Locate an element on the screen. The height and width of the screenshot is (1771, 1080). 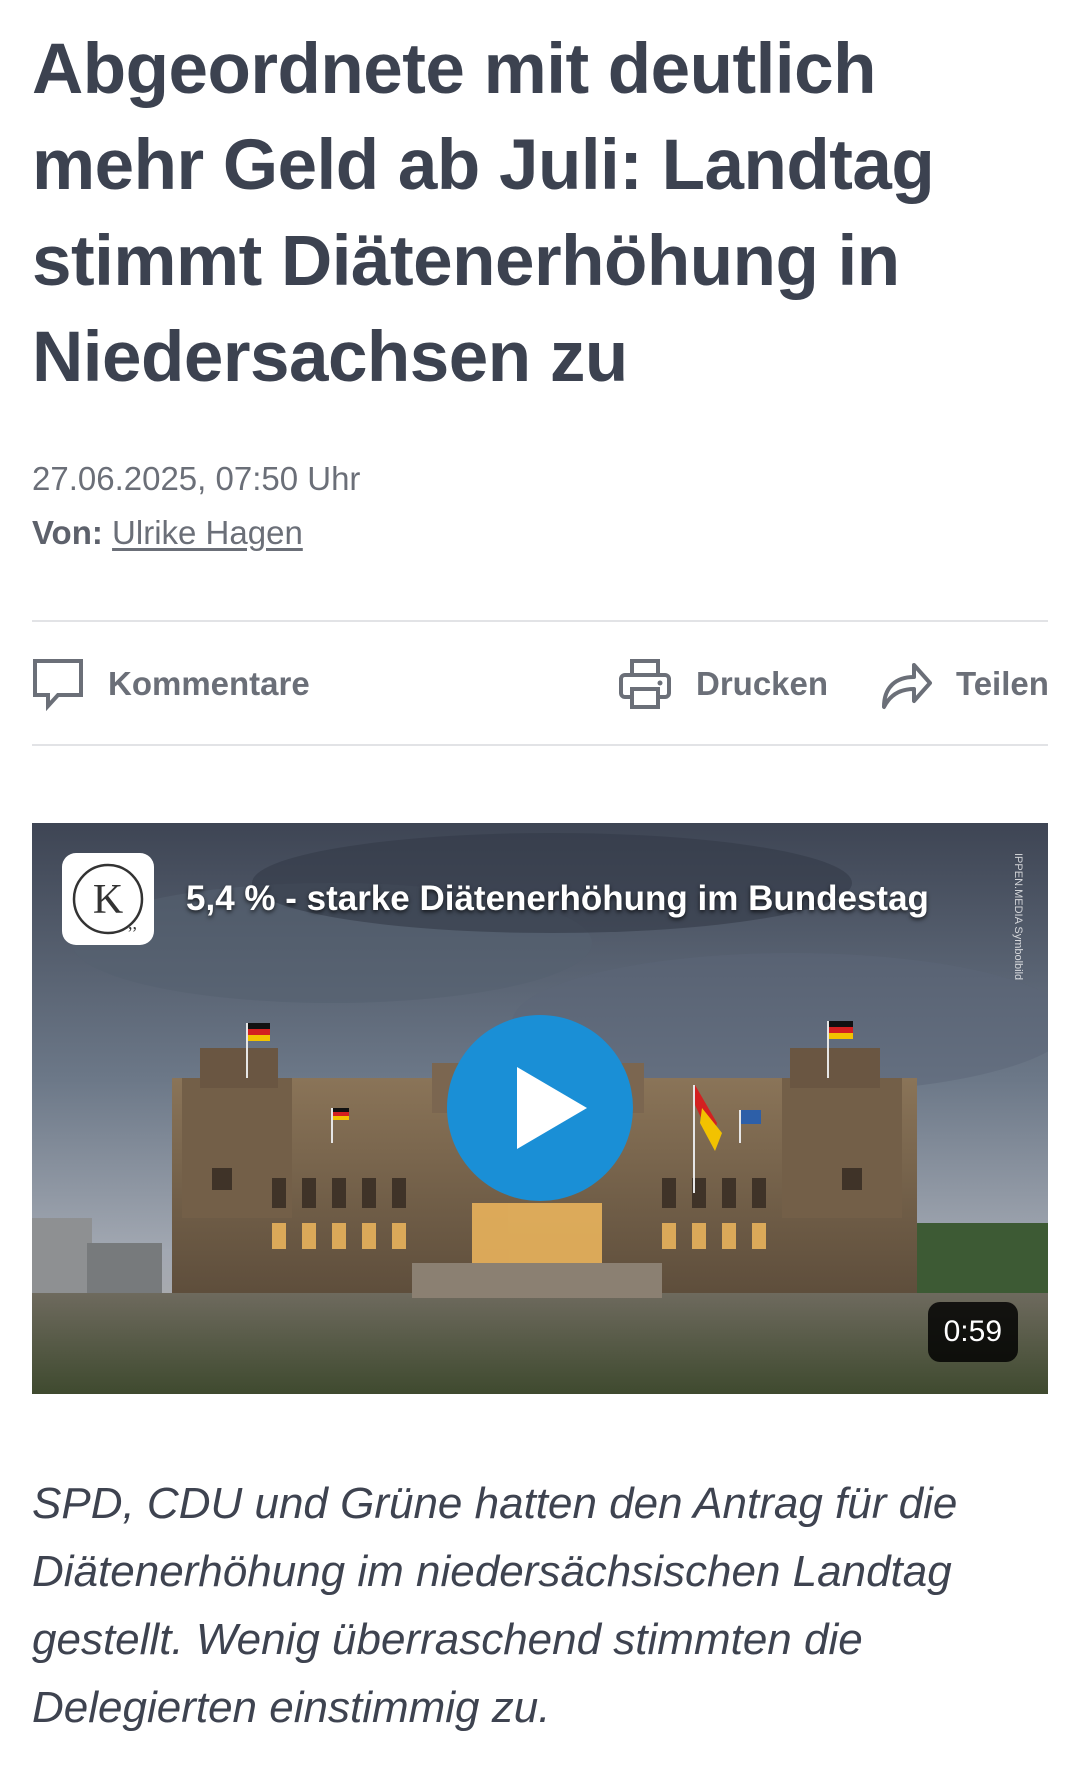
share-label: Teilen is located at coordinates (1002, 683).